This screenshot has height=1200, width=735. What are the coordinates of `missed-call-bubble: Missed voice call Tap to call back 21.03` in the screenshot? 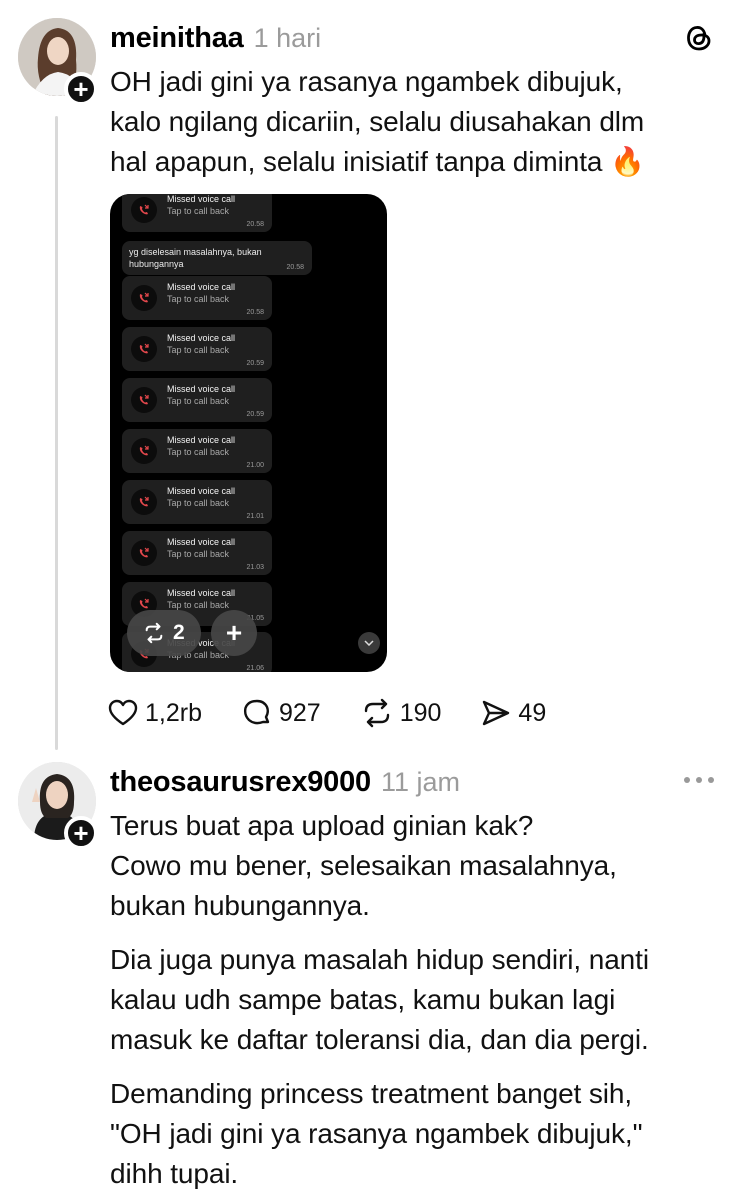 It's located at (197, 553).